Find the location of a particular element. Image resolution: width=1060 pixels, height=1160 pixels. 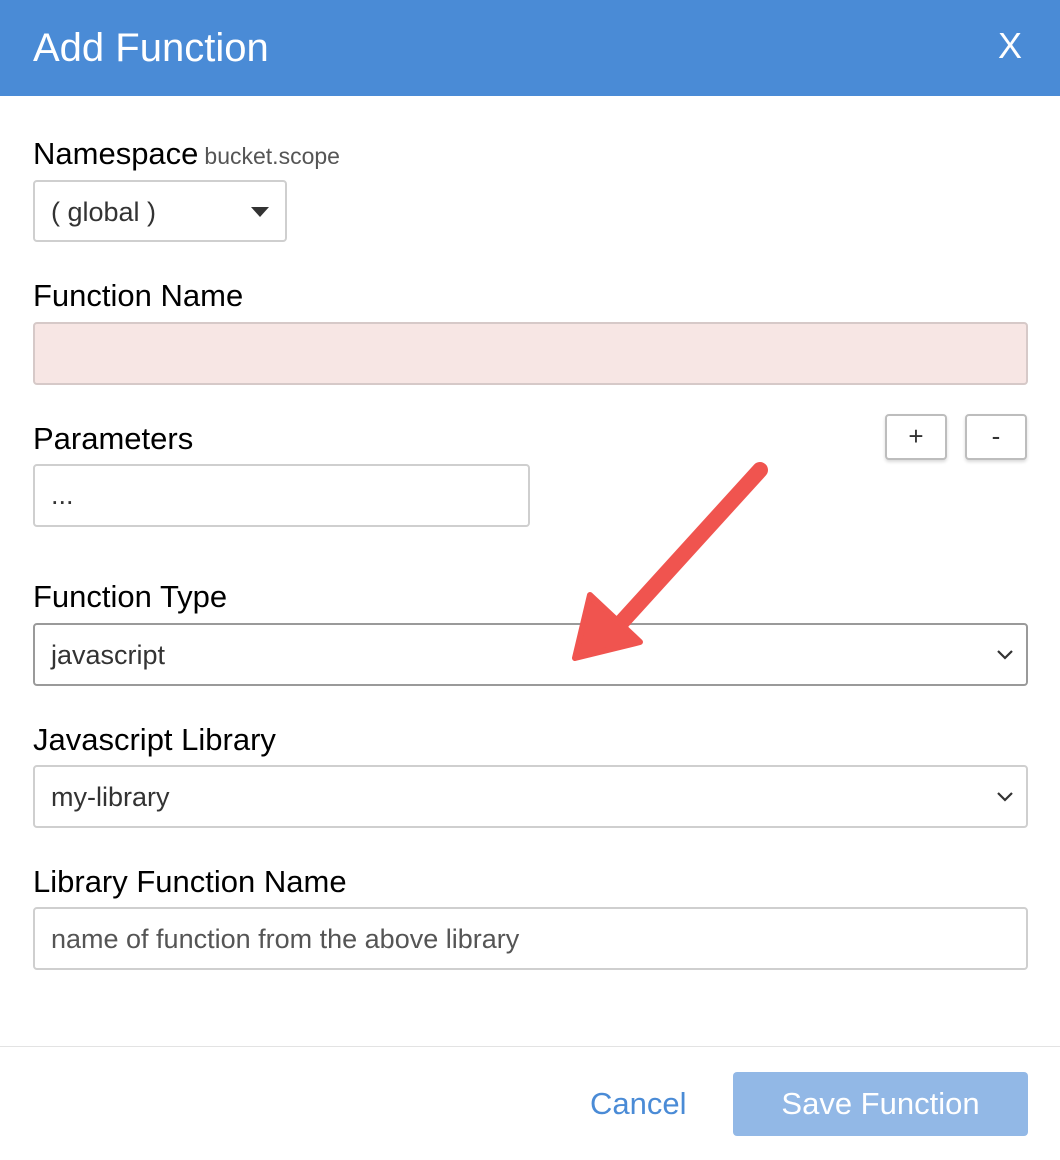

close-button: X is located at coordinates (1010, 46).